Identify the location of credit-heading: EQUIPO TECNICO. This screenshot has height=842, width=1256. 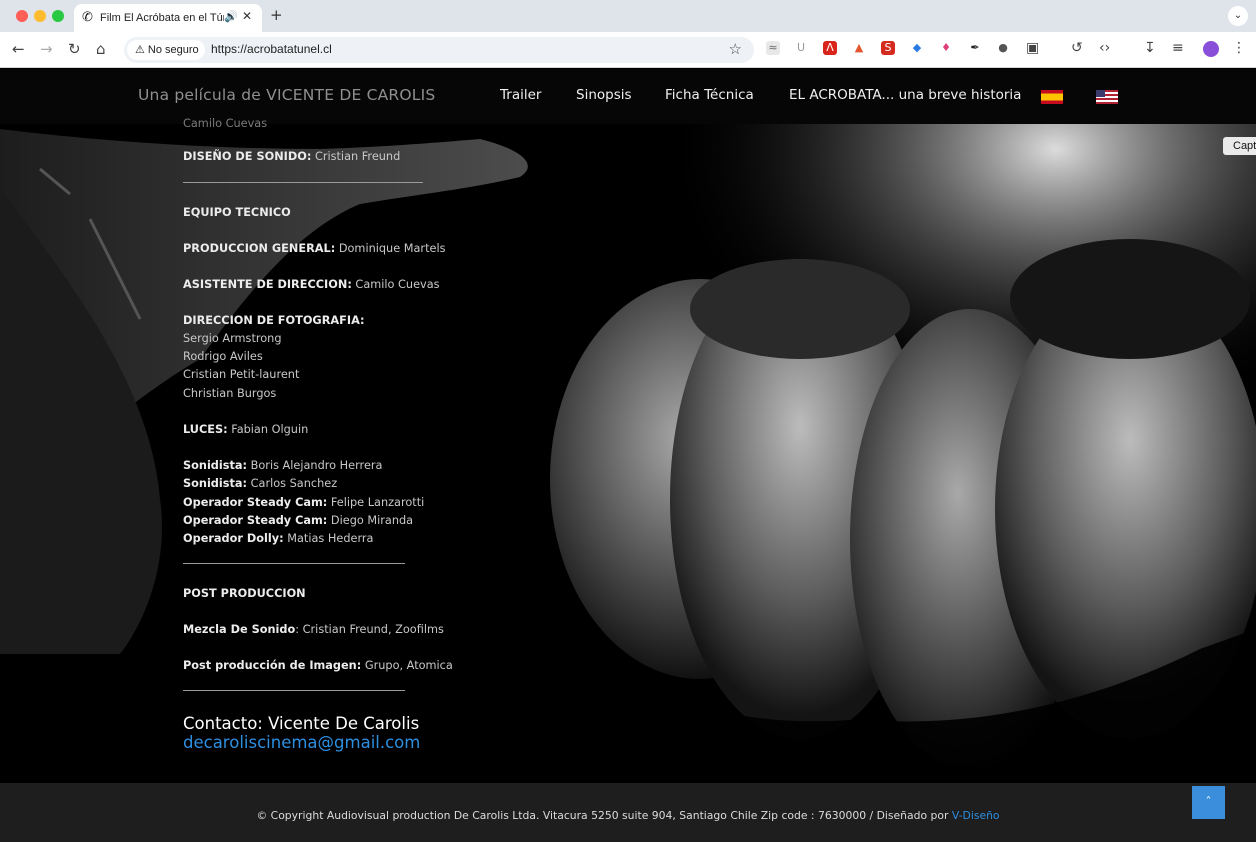
(237, 212).